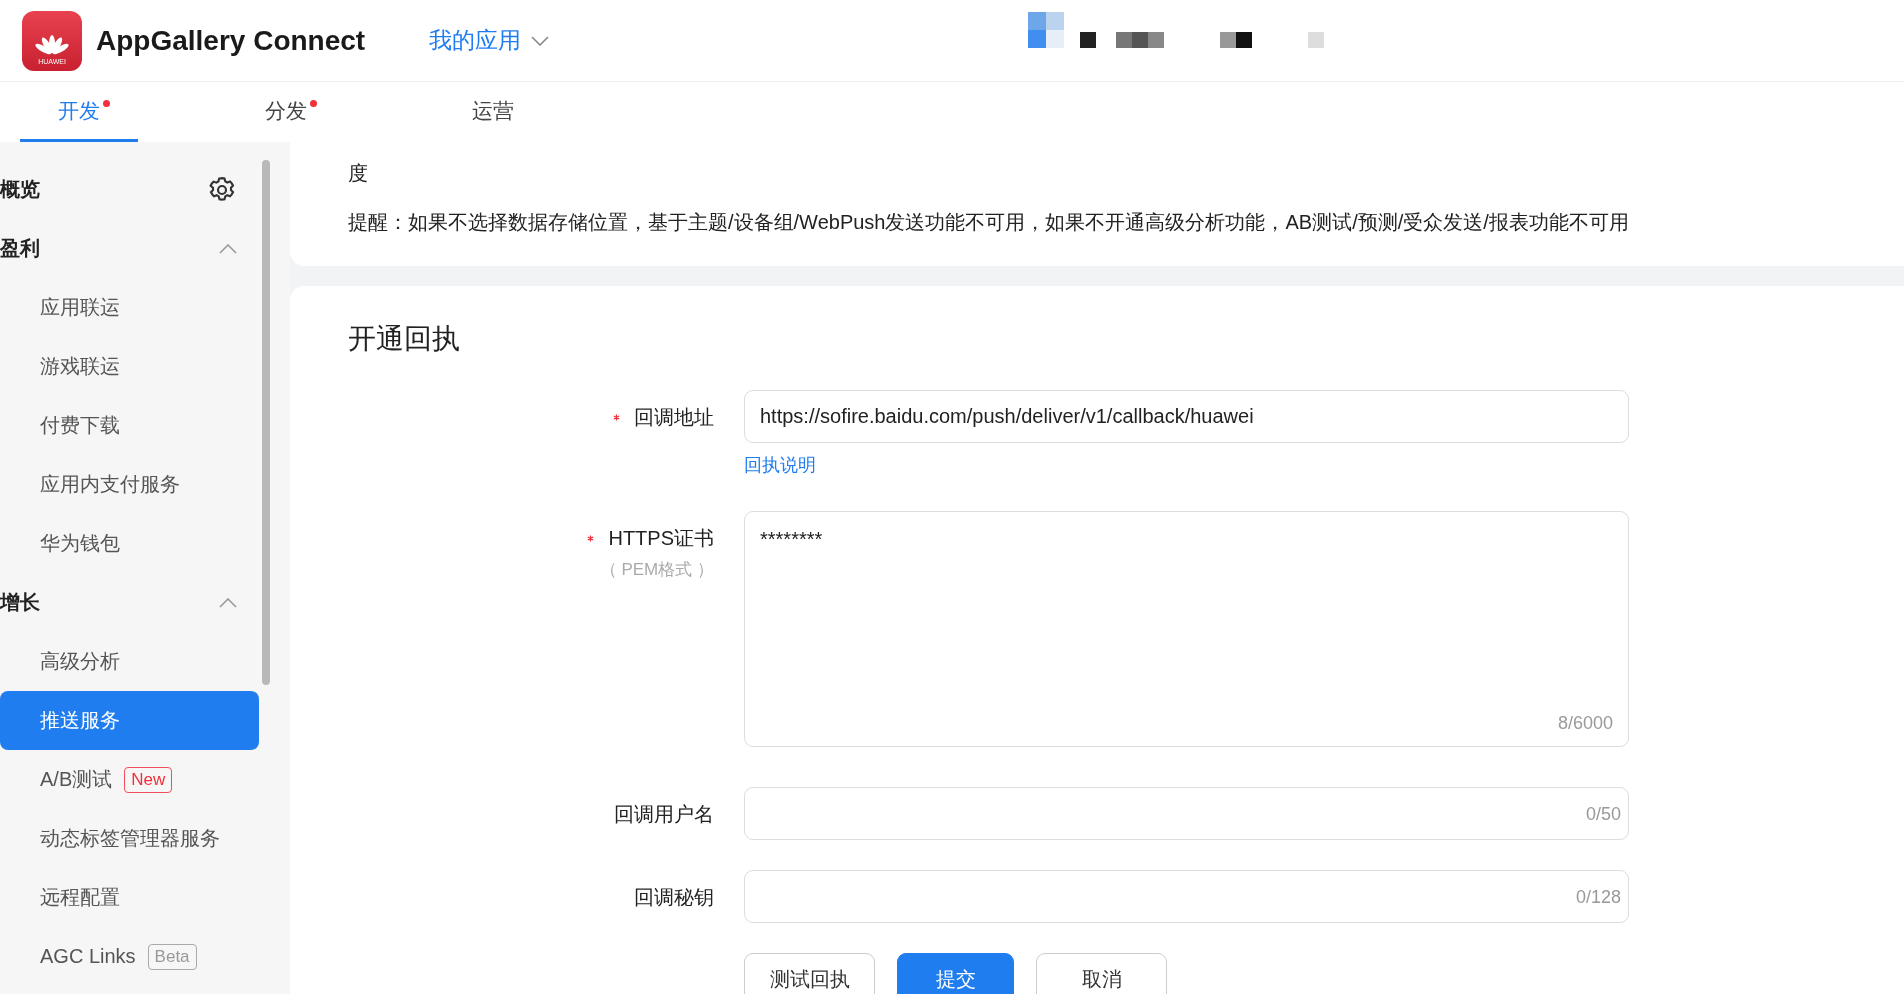 This screenshot has width=1904, height=994. Describe the element at coordinates (172, 956) in the screenshot. I see `beta-badge: Beta` at that location.